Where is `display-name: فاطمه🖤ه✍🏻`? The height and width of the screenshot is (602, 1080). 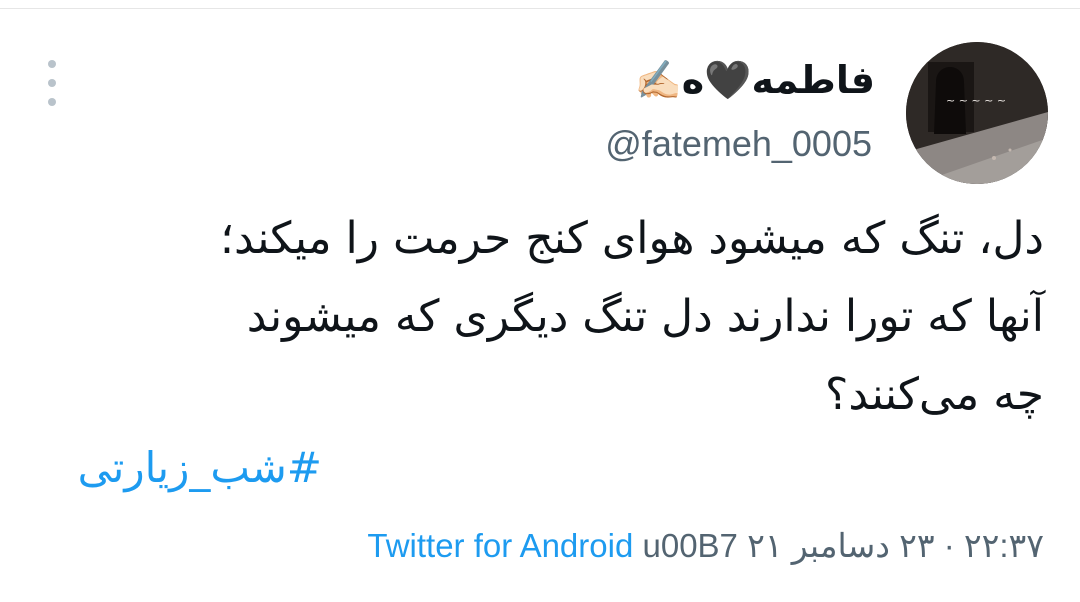
display-name: فاطمه🖤ه✍🏻 is located at coordinates (754, 80).